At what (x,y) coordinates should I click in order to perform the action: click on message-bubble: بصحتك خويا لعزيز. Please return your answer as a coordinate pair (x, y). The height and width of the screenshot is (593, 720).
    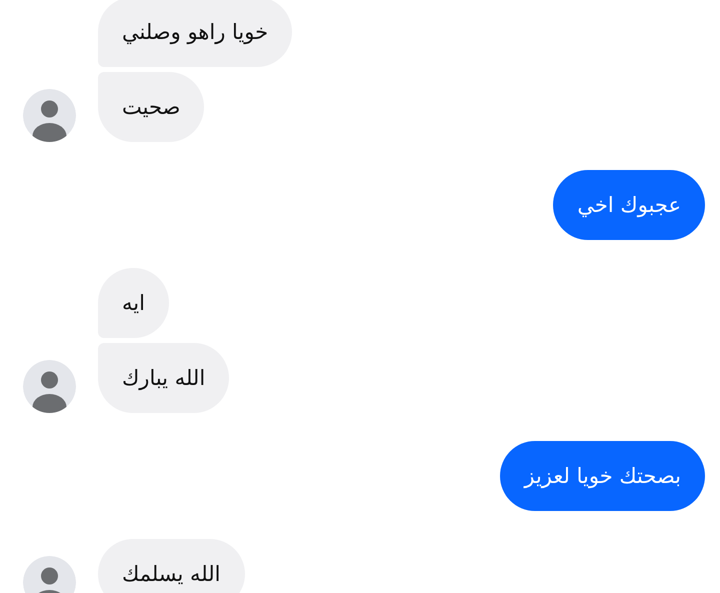
    Looking at the image, I should click on (602, 476).